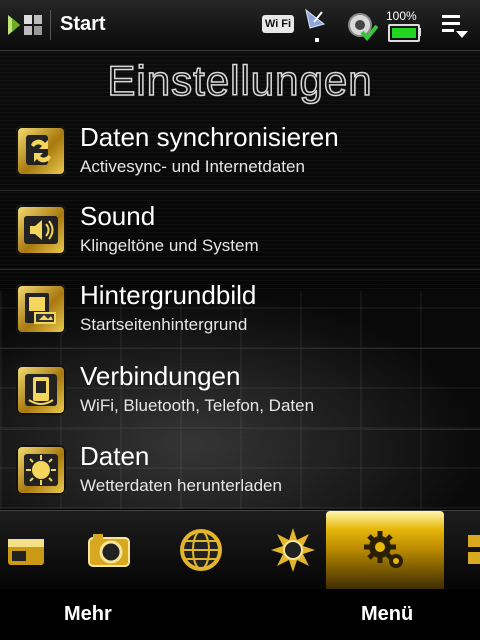 Image resolution: width=480 pixels, height=640 pixels. Describe the element at coordinates (197, 405) in the screenshot. I see `item-subtitle: WiFi, Bluetooth, Telefon, Daten` at that location.